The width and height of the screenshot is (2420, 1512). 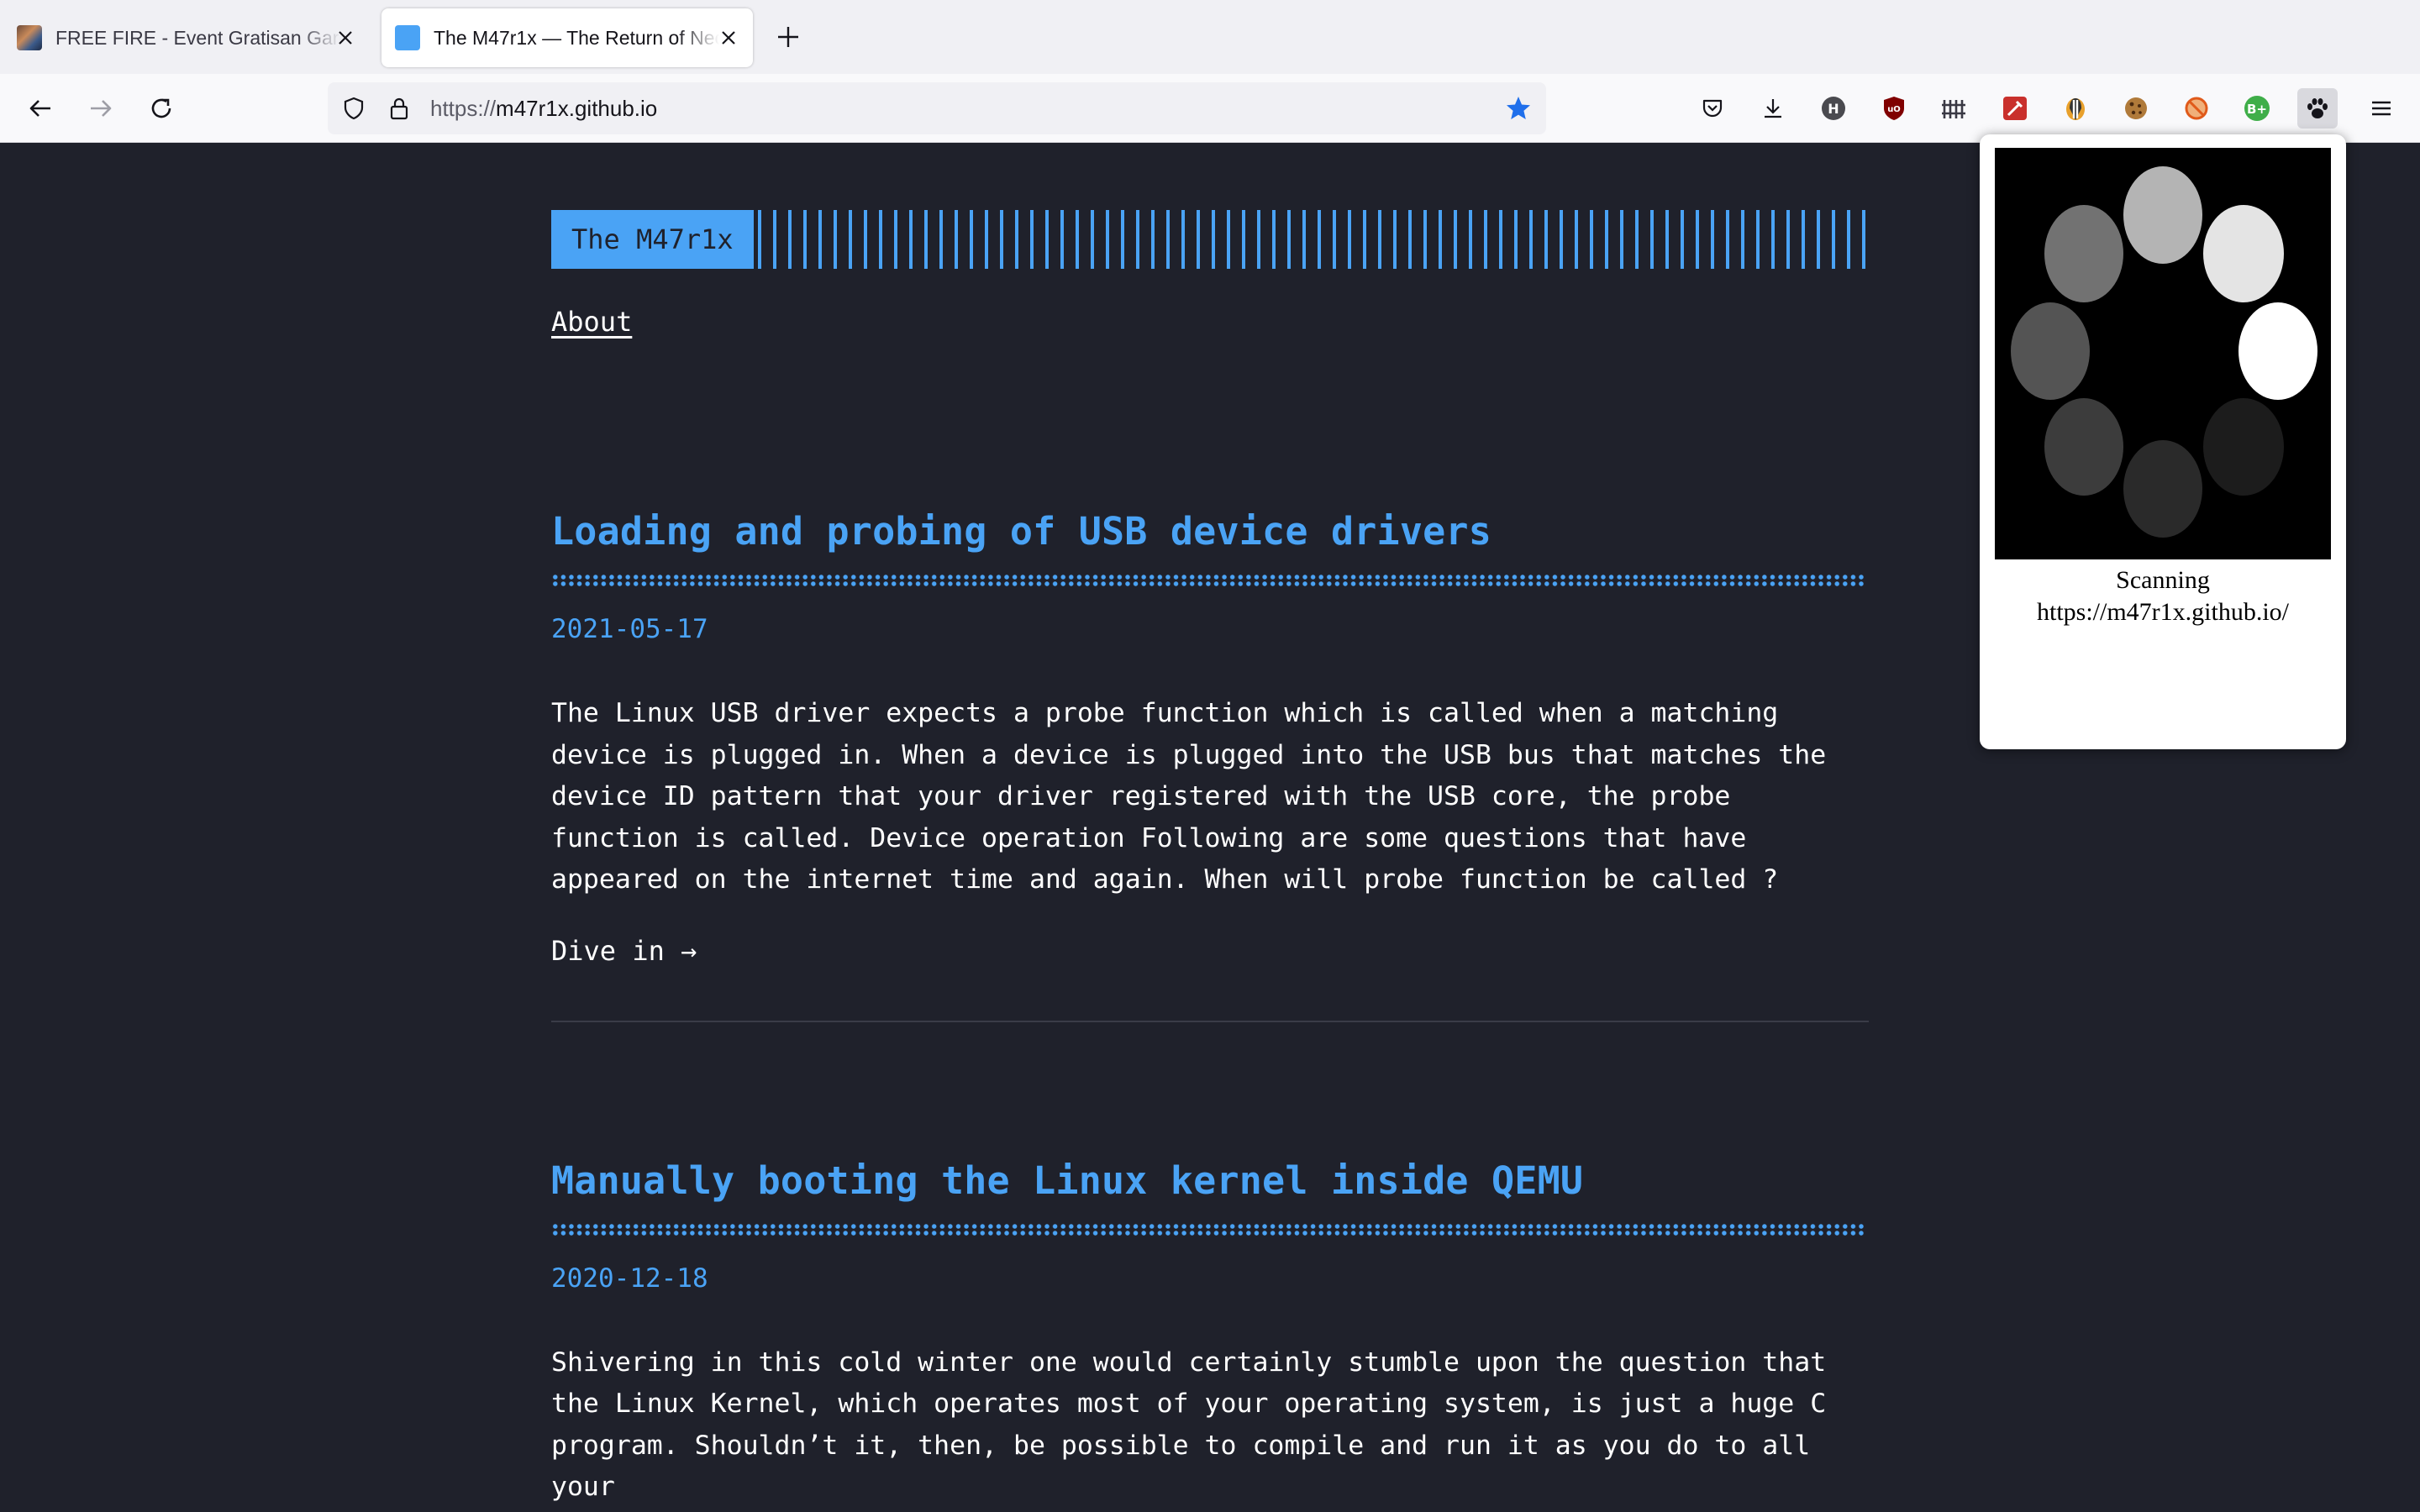 I want to click on cookie-extension-button, so click(x=2136, y=108).